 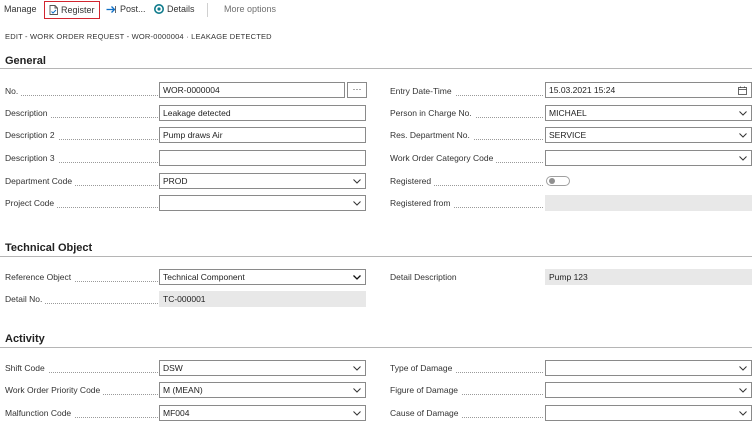 I want to click on detail-no-label: Detail No., so click(x=81, y=300).